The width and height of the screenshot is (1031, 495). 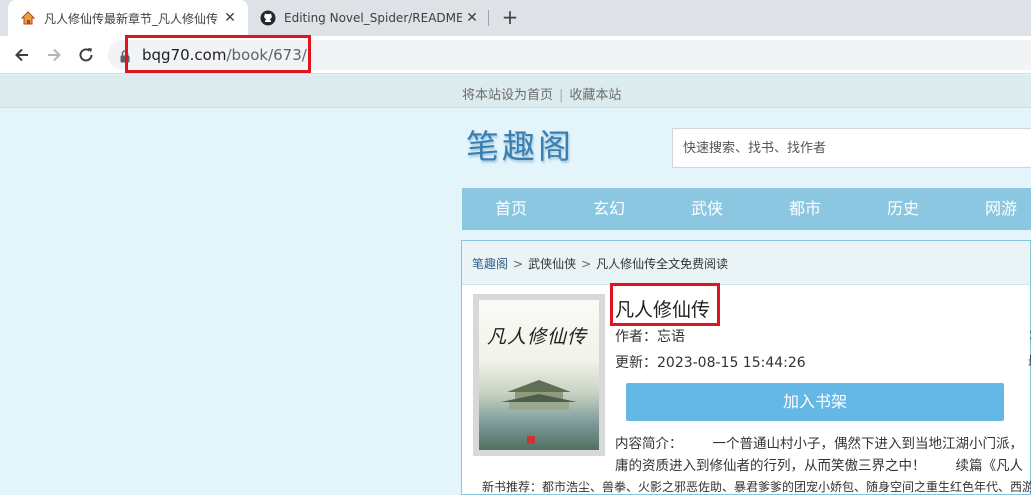 I want to click on nav-item-fantasy: 玄幻, so click(x=609, y=209).